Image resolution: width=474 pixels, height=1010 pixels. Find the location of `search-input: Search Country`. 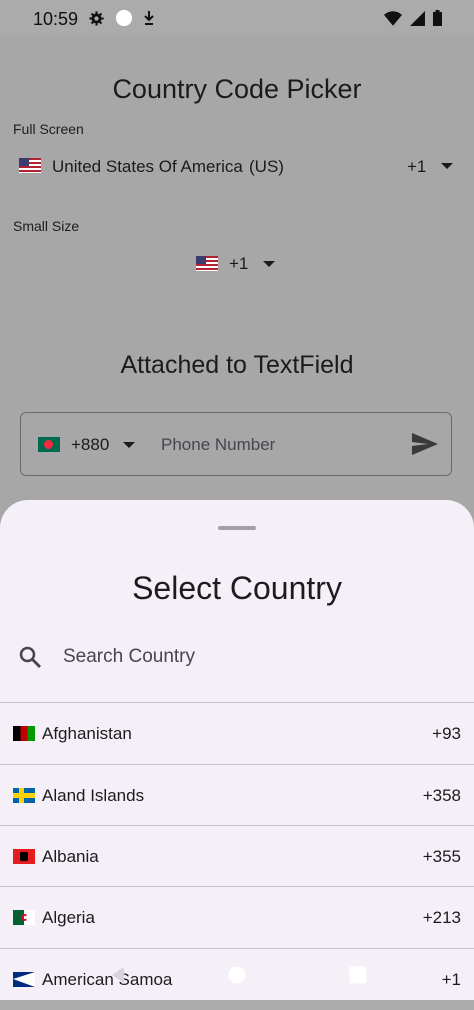

search-input: Search Country is located at coordinates (129, 657).